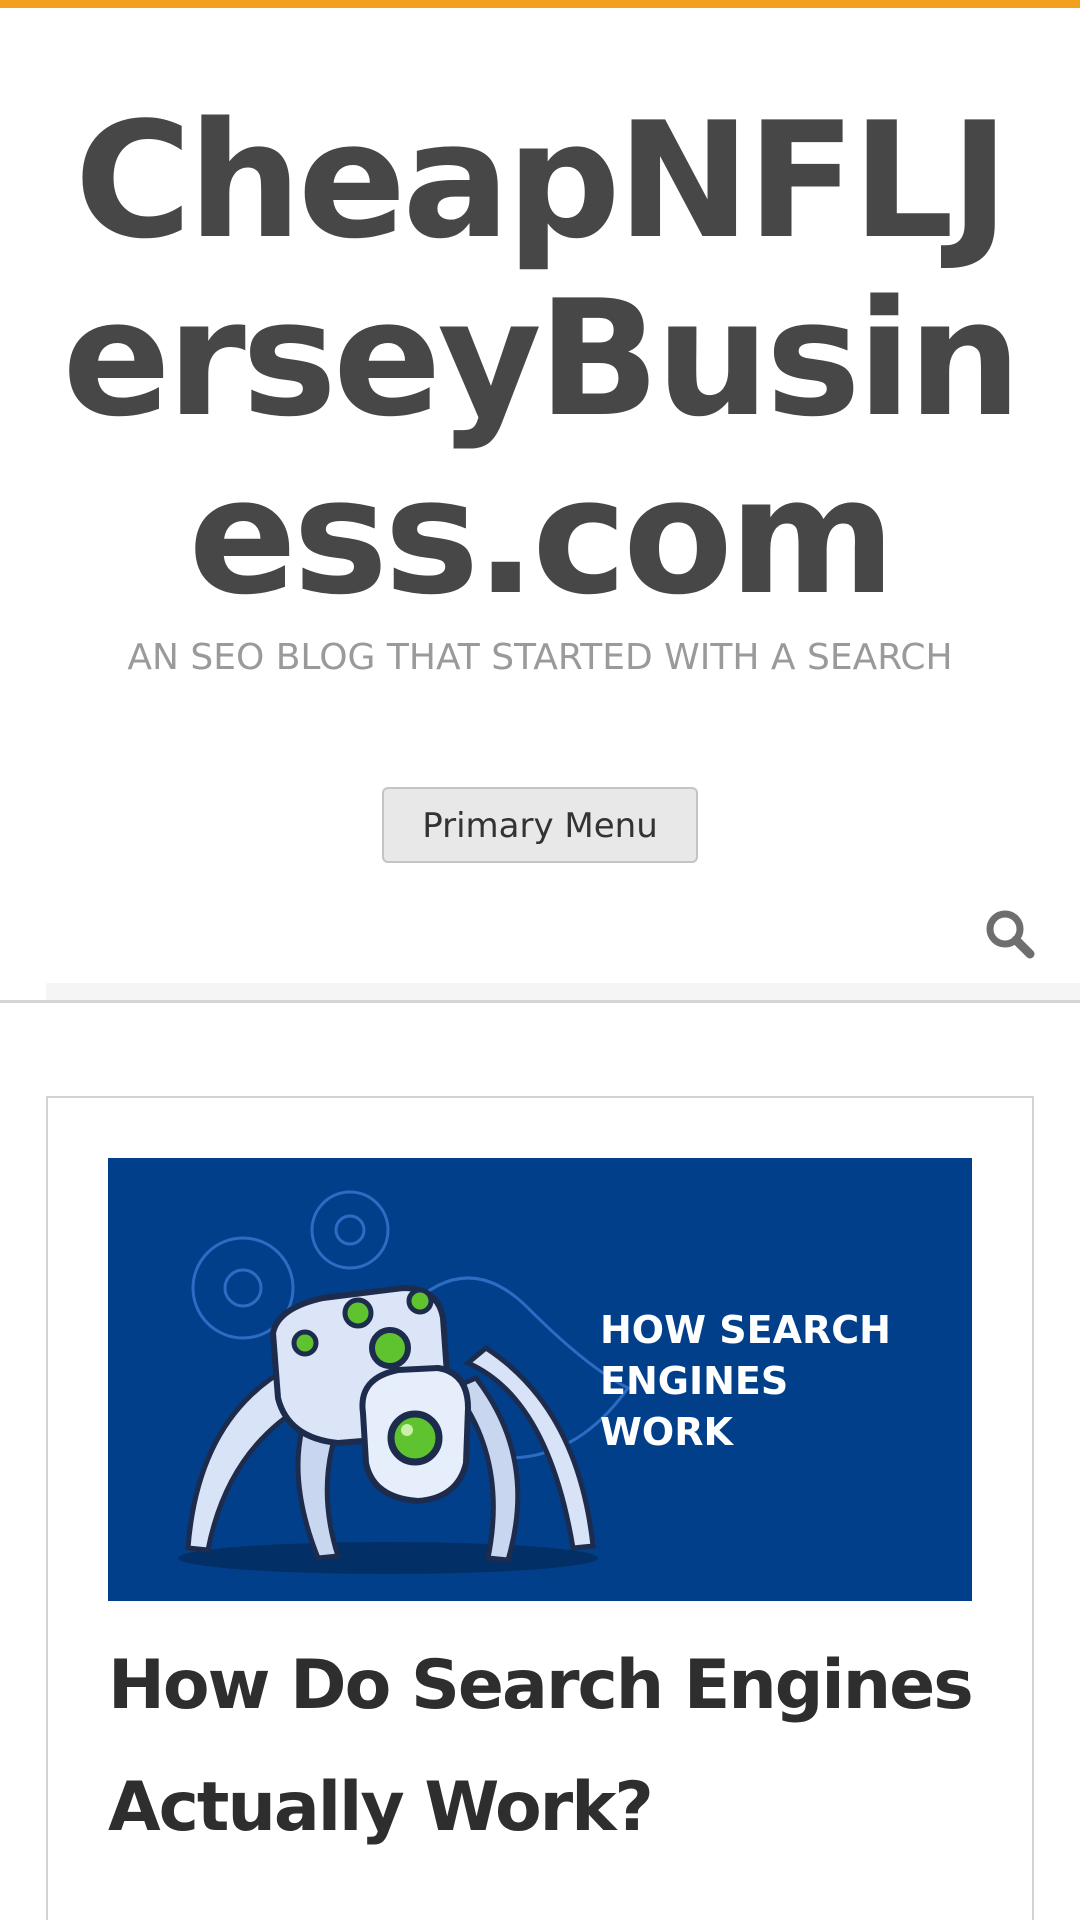  Describe the element at coordinates (540, 1001) in the screenshot. I see `header-divider` at that location.